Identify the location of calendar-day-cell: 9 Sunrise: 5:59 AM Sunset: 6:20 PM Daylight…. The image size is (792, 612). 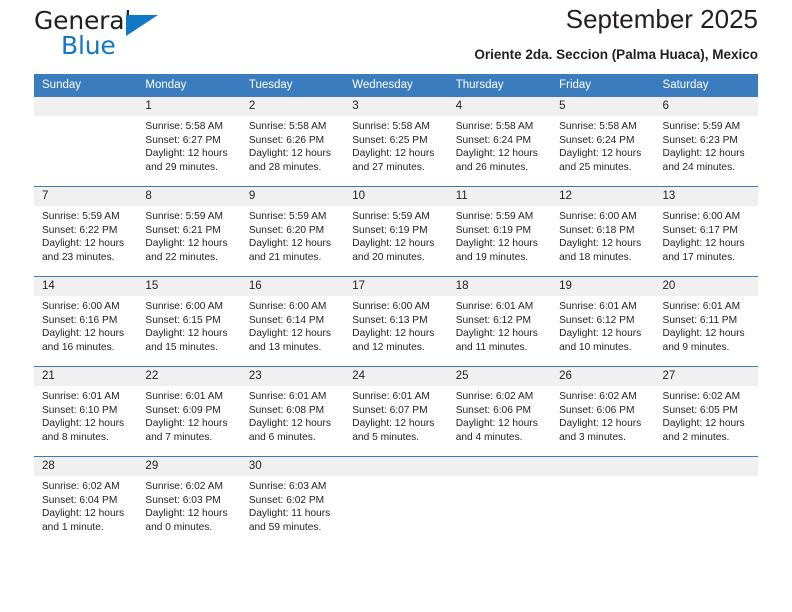
(292, 232).